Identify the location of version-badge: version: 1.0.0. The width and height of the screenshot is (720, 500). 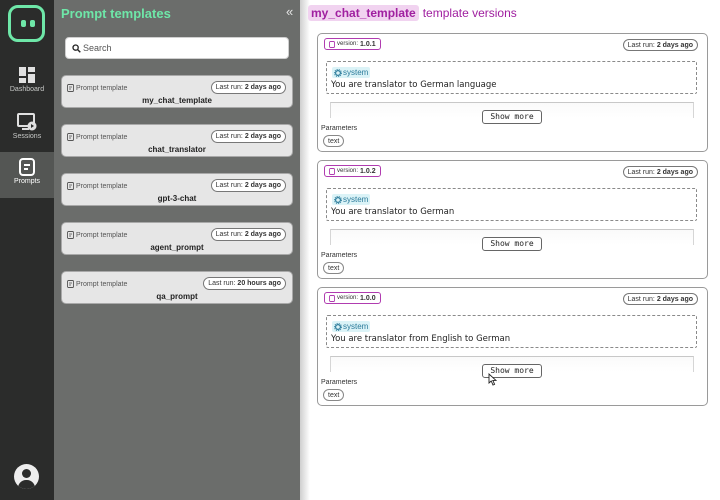
(352, 298).